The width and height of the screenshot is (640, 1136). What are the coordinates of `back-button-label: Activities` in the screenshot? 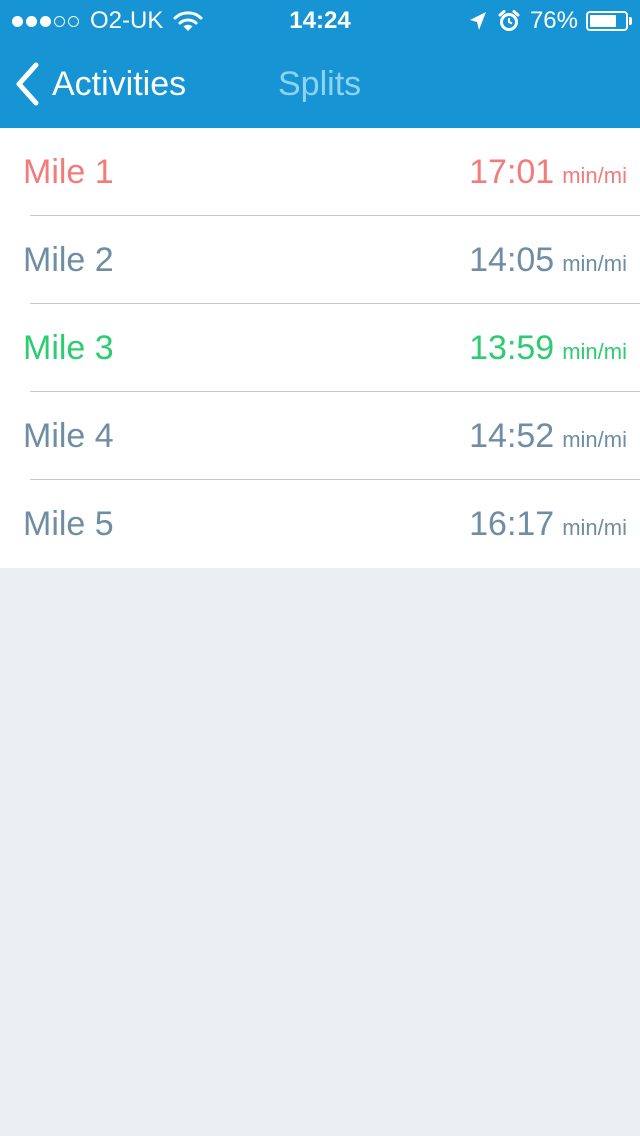 It's located at (119, 84).